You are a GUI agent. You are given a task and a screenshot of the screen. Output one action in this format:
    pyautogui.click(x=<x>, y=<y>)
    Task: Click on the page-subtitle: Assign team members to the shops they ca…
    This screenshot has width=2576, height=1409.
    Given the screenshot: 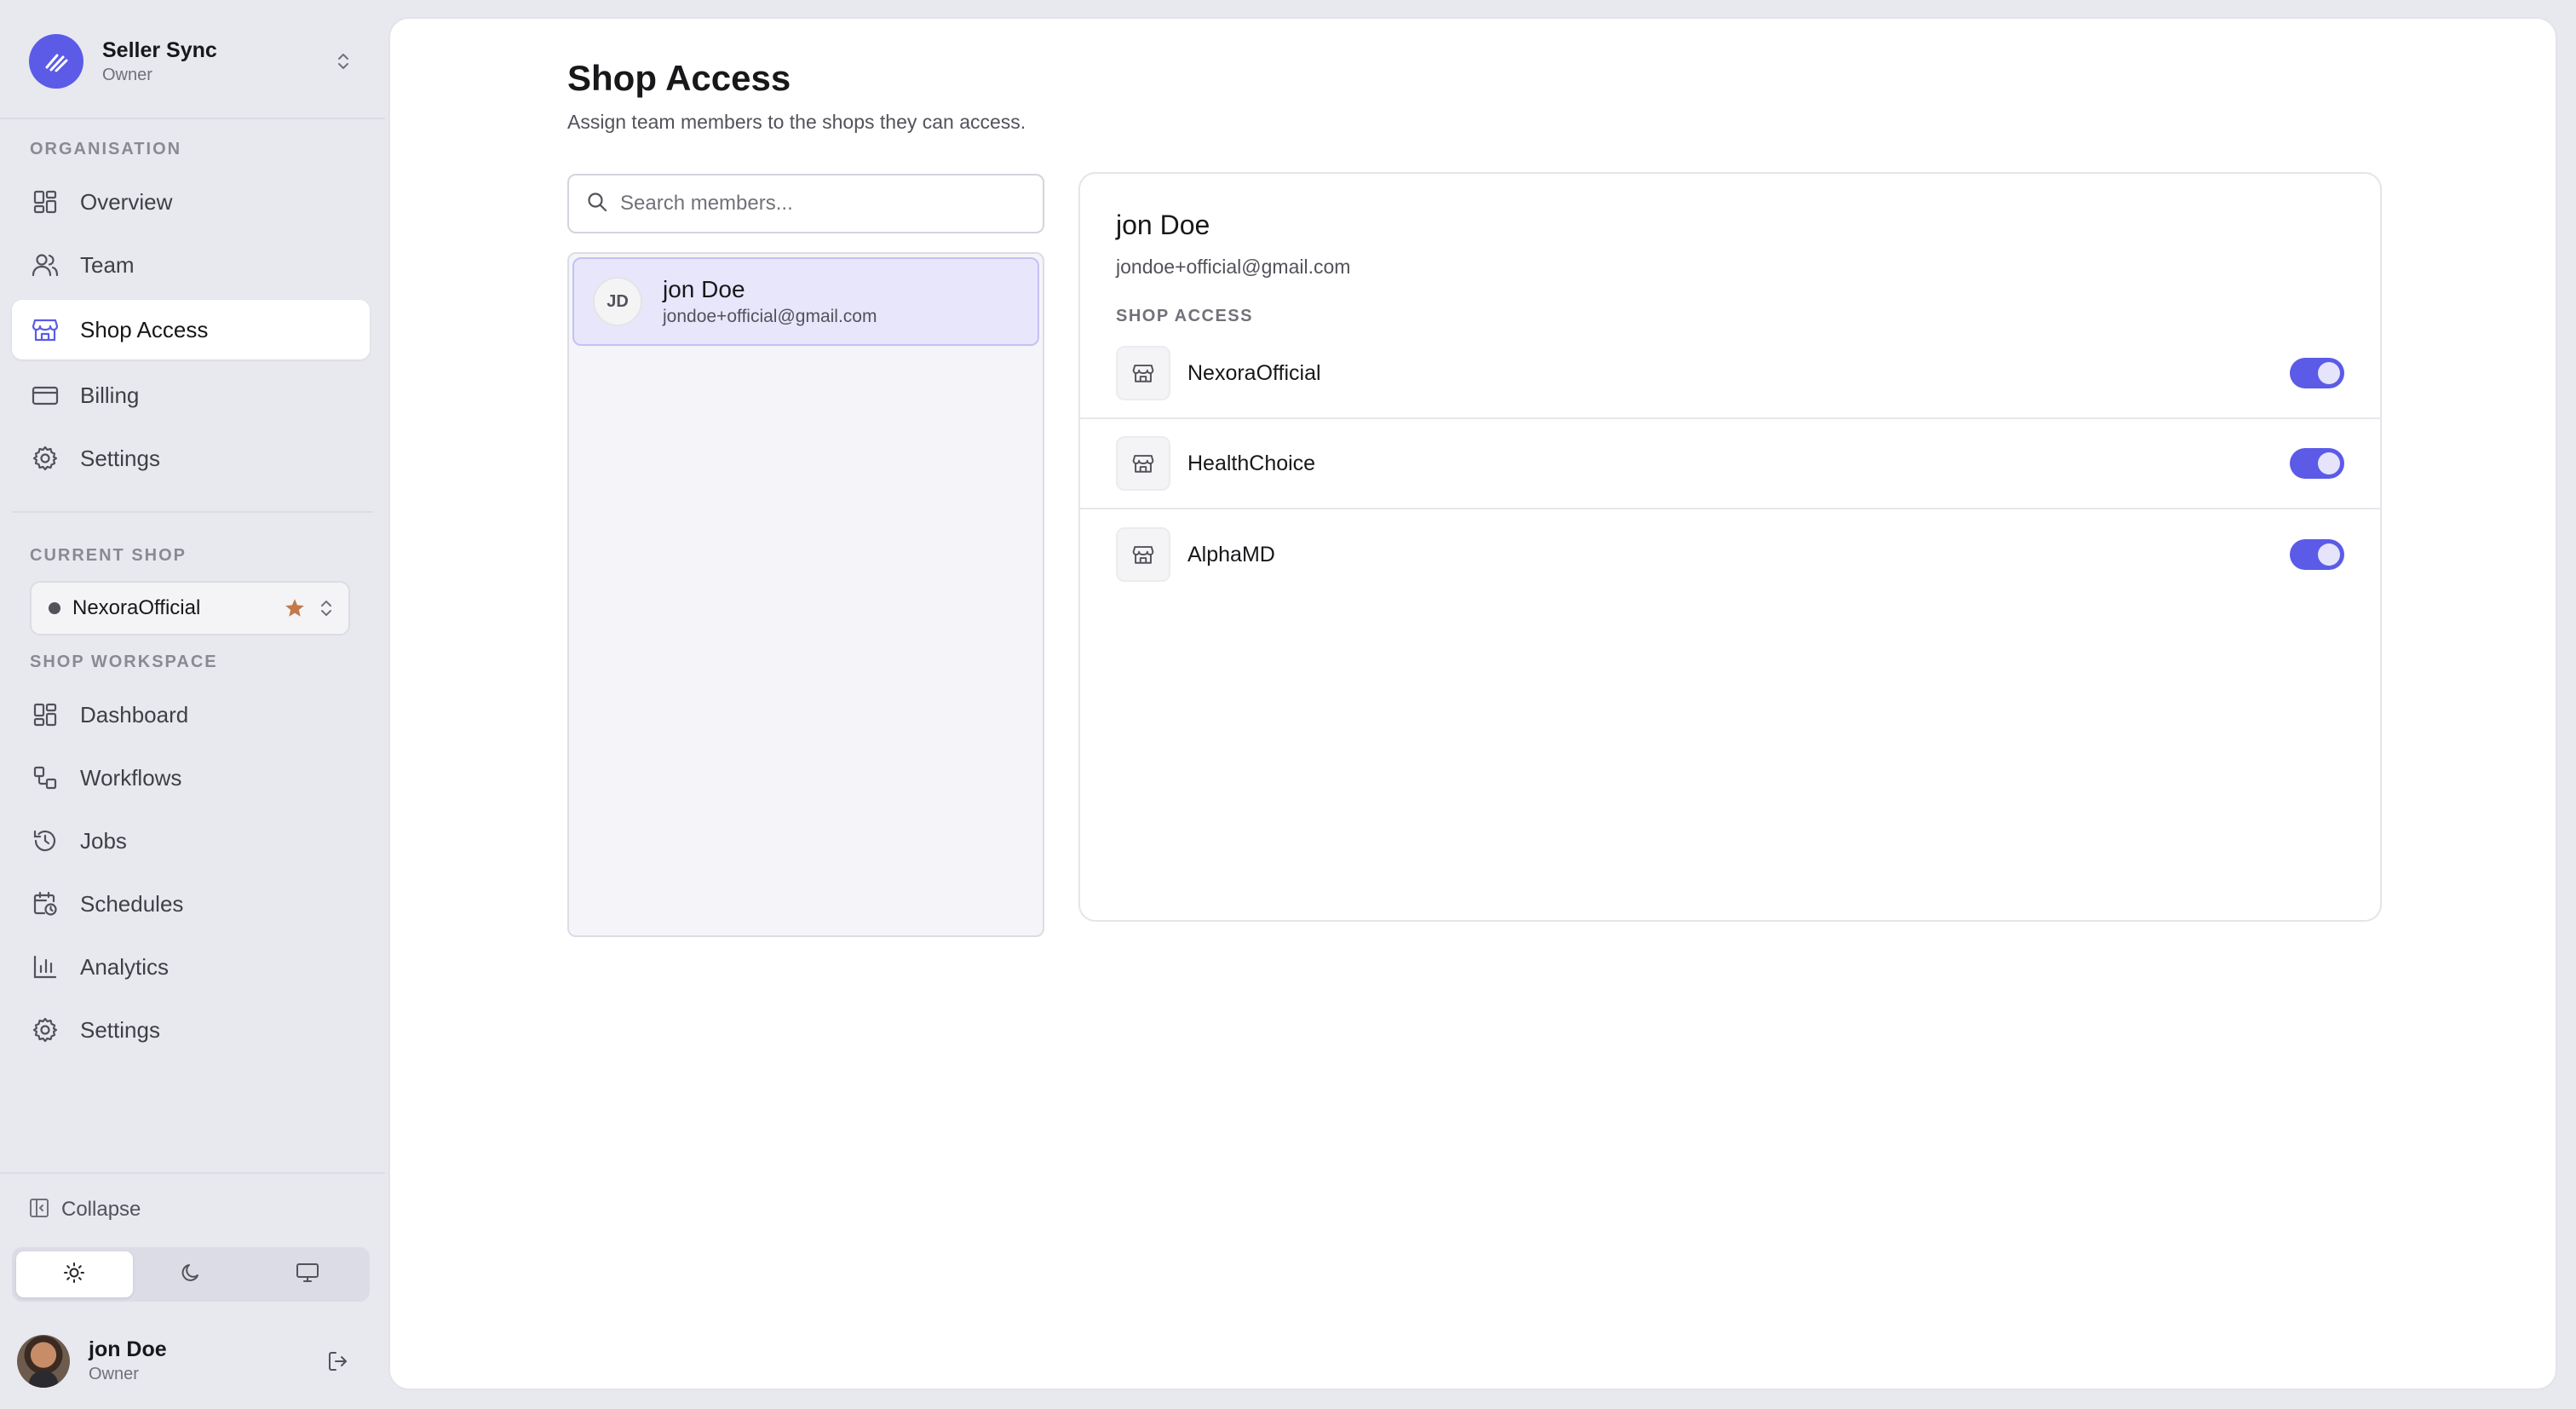 What is the action you would take?
    pyautogui.click(x=797, y=122)
    